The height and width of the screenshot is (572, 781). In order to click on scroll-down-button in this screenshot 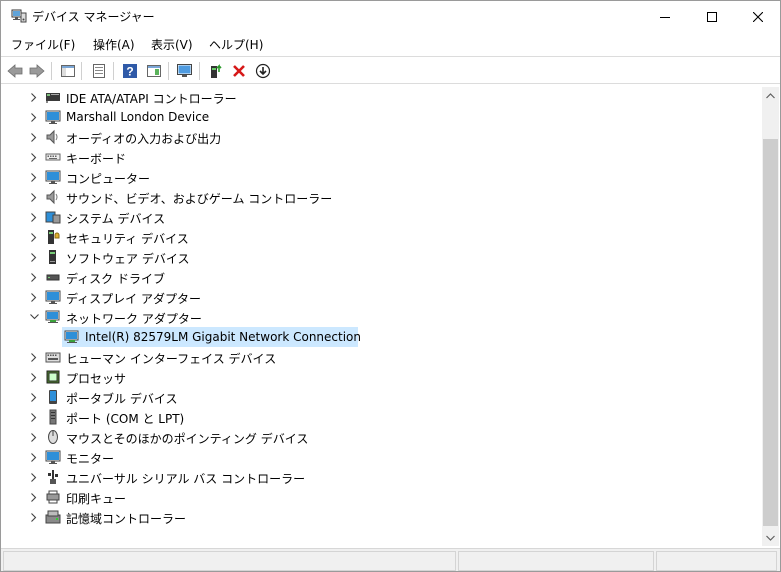, I will do `click(770, 537)`.